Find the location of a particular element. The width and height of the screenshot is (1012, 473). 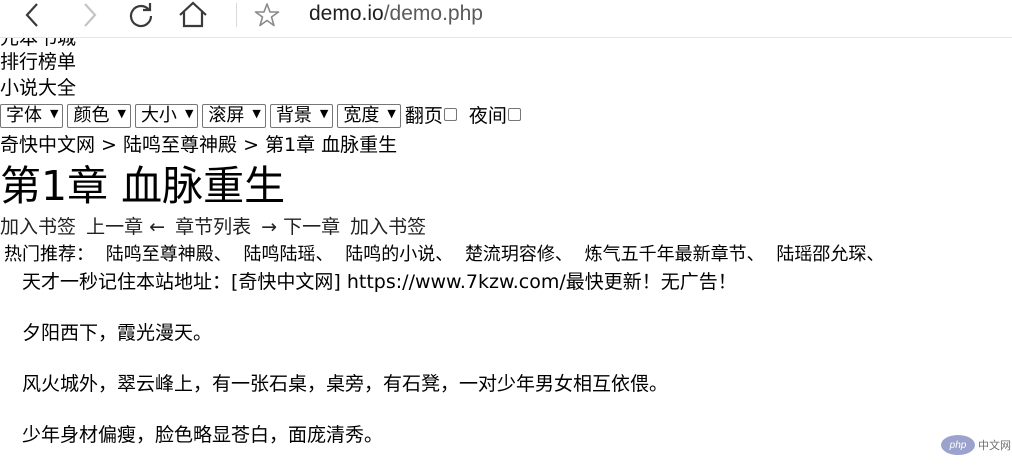

background-select: 背景 ▼ is located at coordinates (301, 116).